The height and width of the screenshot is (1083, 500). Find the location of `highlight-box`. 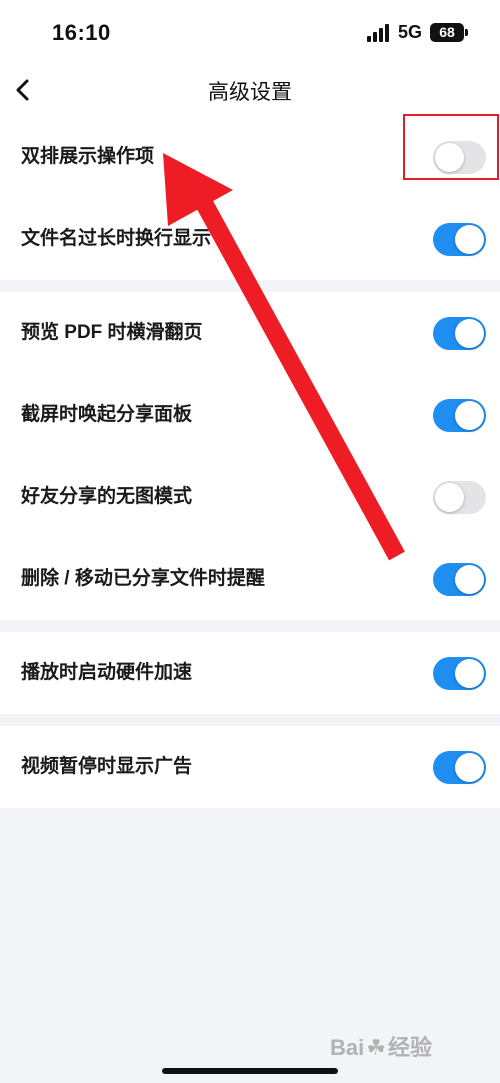

highlight-box is located at coordinates (451, 147).